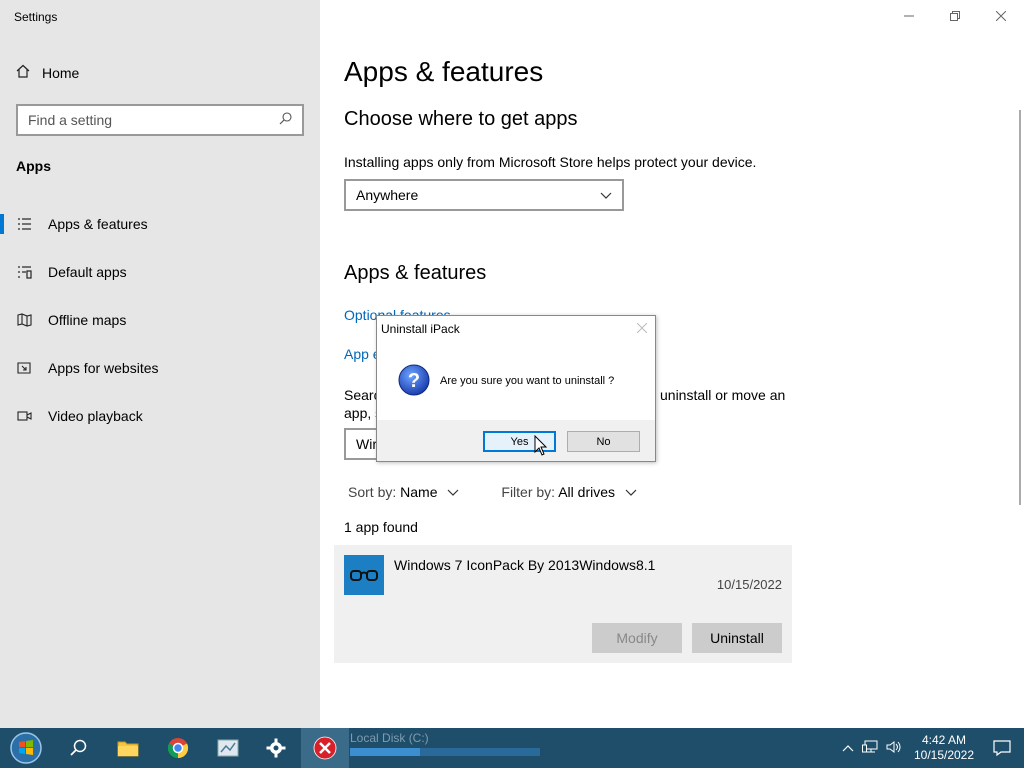 The height and width of the screenshot is (768, 1024). Describe the element at coordinates (160, 368) in the screenshot. I see `sidebar-item-apps-for-websites: Apps for websites` at that location.